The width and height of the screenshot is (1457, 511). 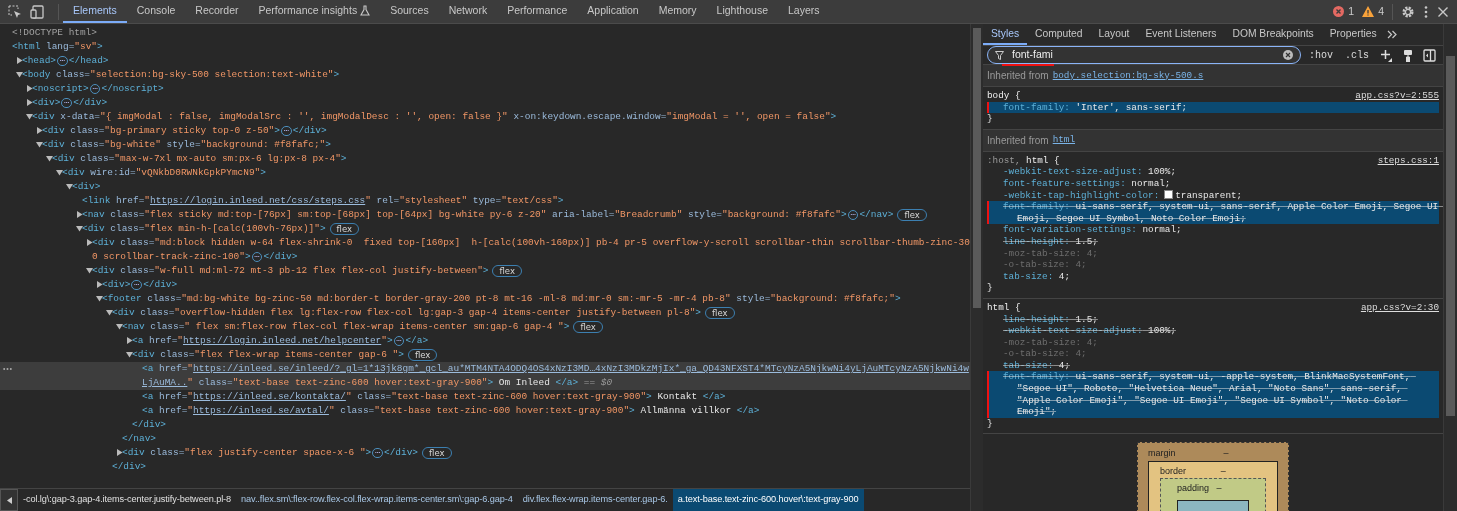 I want to click on paint-roller-icon, so click(x=1408, y=55).